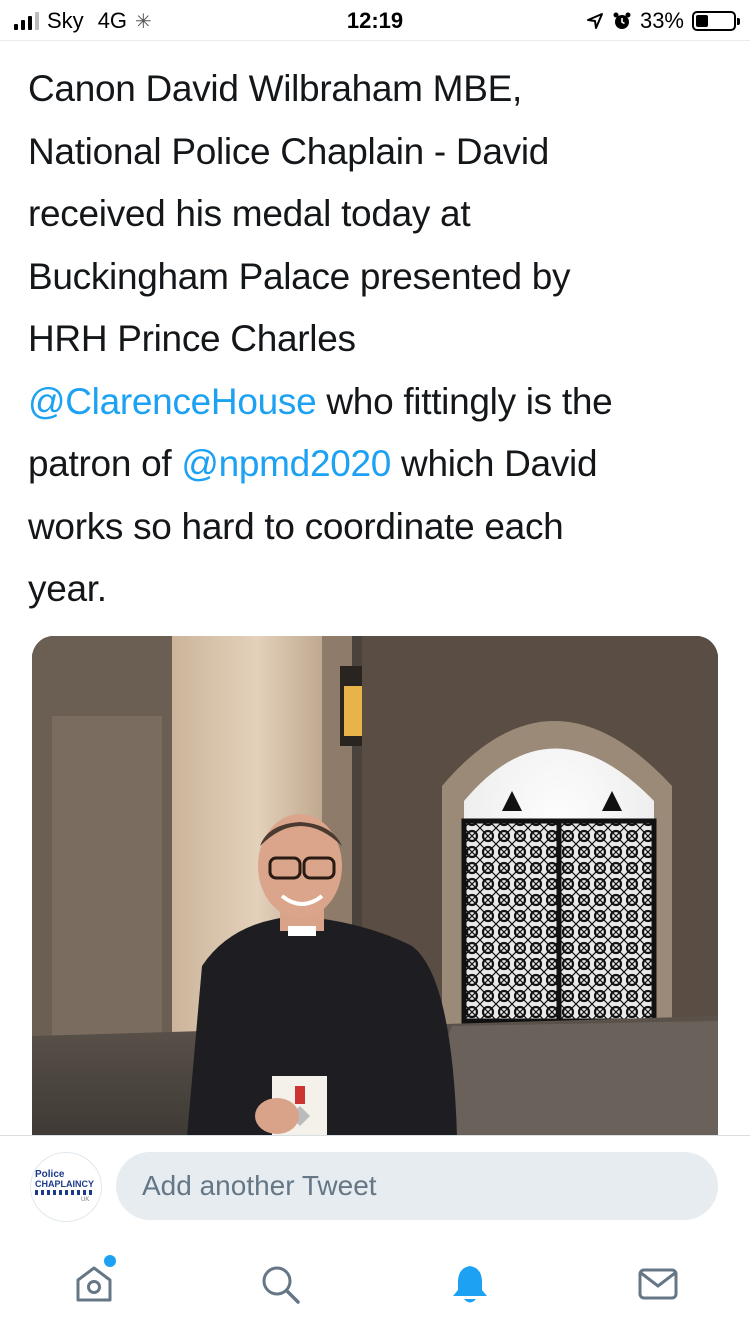 This screenshot has width=750, height=1334. I want to click on battery-percent: 33%, so click(661, 20).